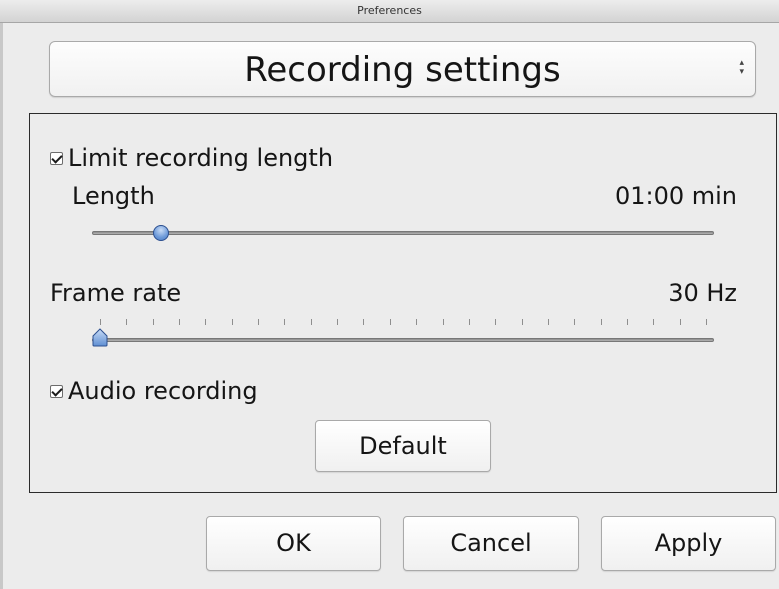  Describe the element at coordinates (491, 543) in the screenshot. I see `cancel-button: Cancel` at that location.